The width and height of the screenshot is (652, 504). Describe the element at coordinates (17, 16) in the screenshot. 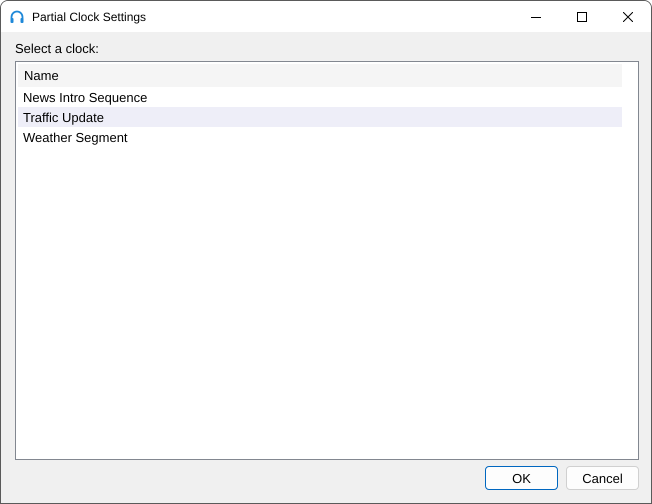

I see `headphones-icon` at that location.